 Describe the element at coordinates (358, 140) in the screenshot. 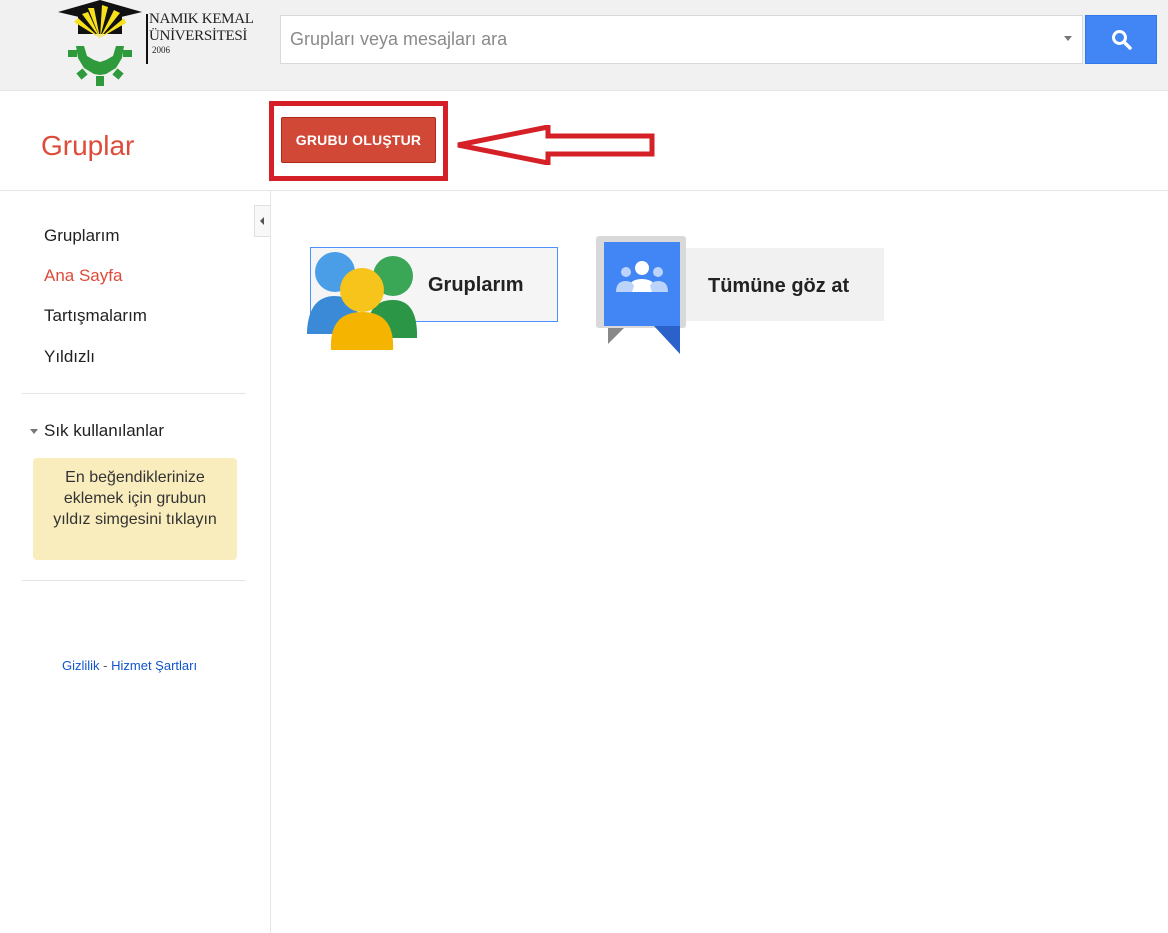

I see `create-group-button: GRUBU OLUŞTUR` at that location.